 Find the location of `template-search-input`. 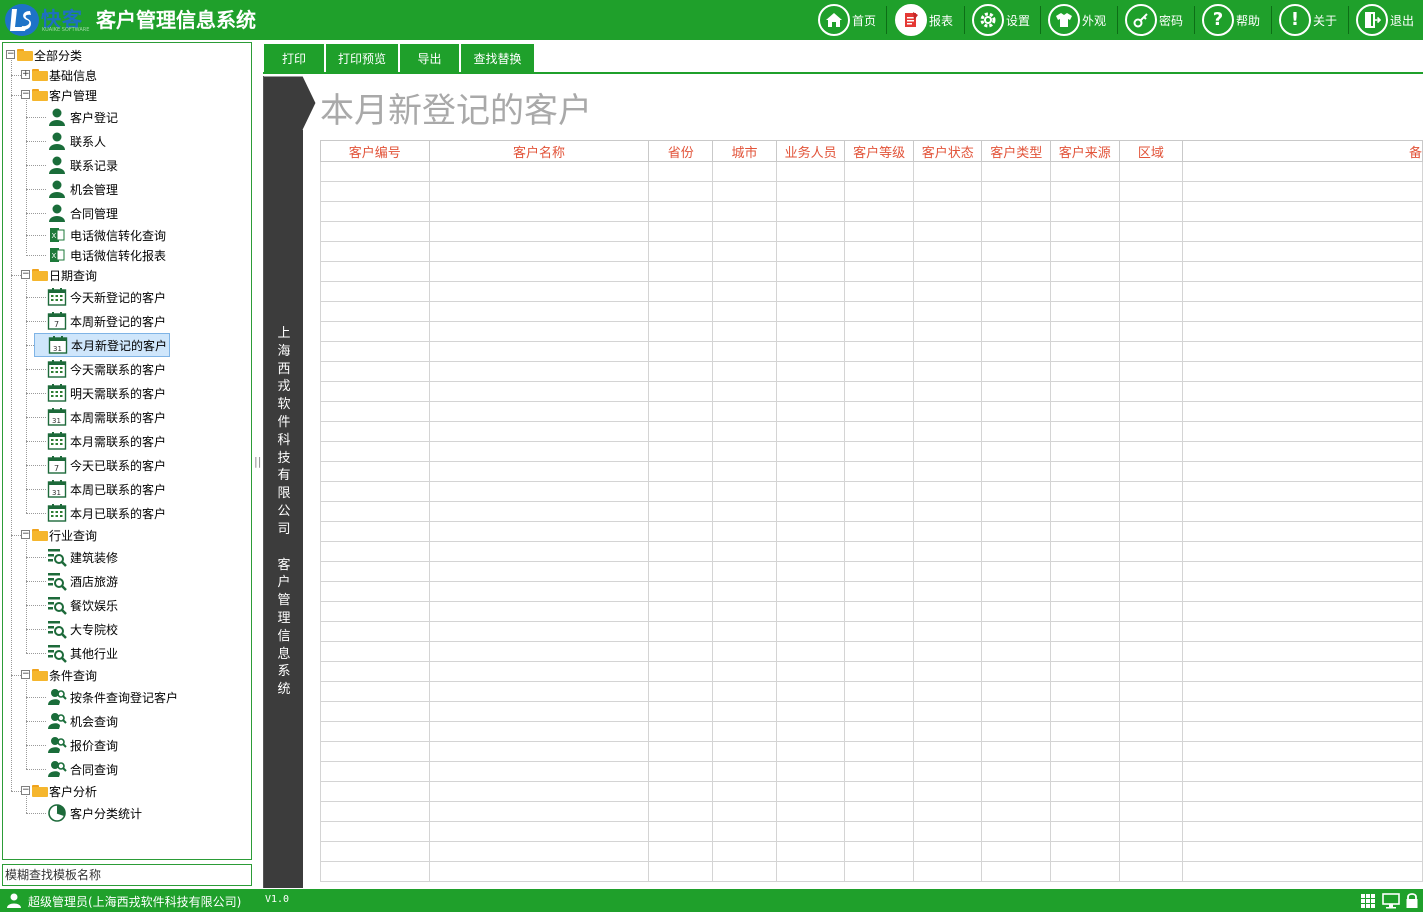

template-search-input is located at coordinates (127, 875).